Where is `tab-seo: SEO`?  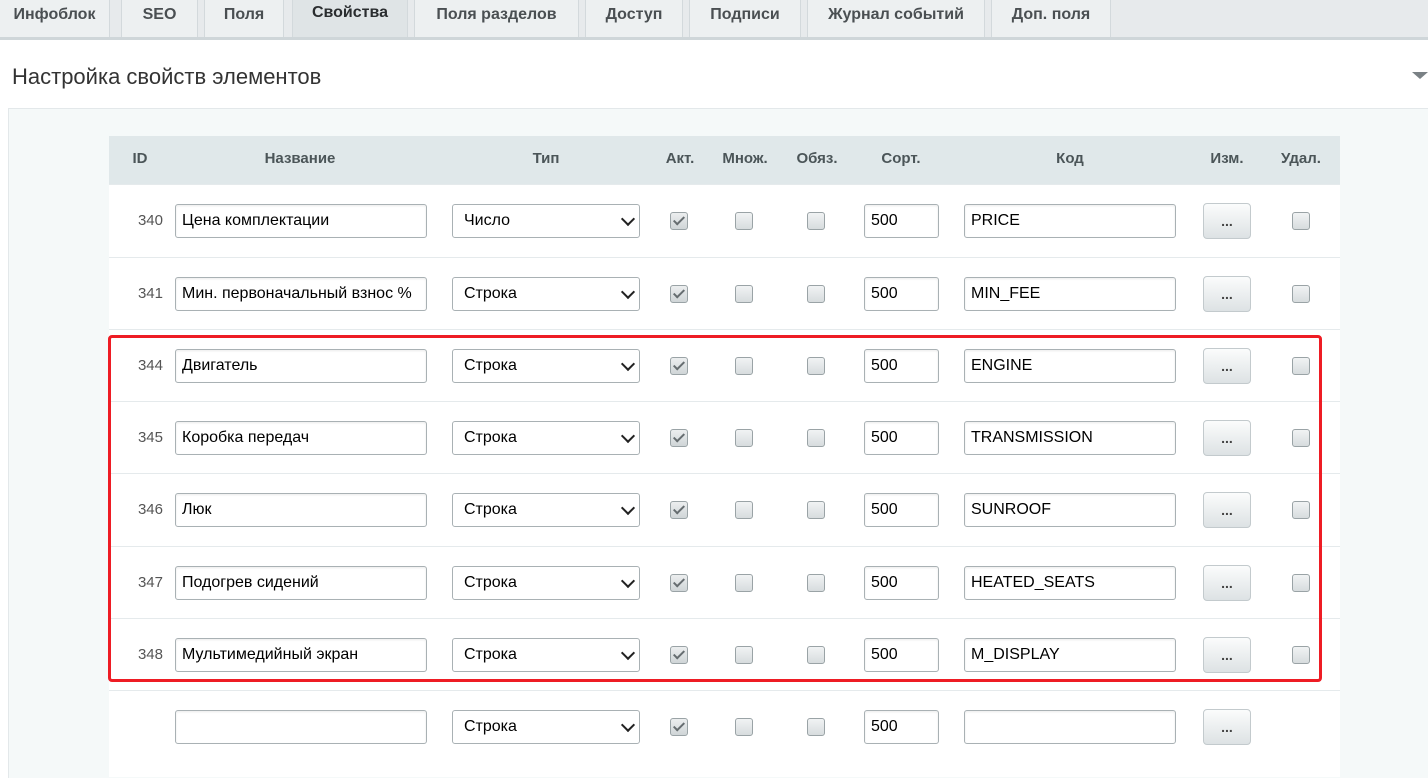
tab-seo: SEO is located at coordinates (159, 18).